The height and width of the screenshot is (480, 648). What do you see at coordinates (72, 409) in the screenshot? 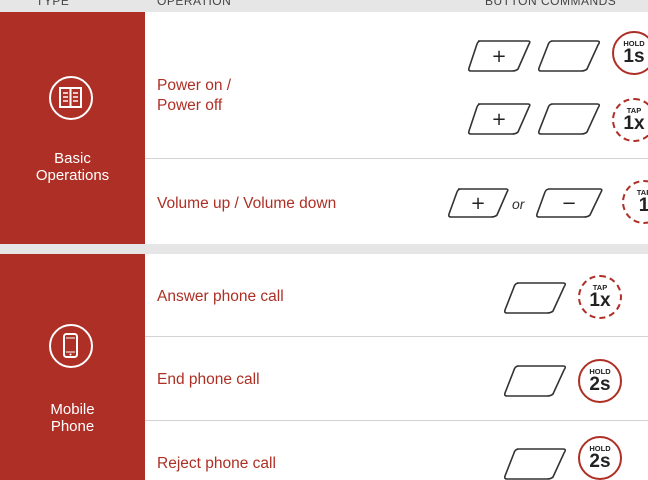
I see `category-label-line1: Mobile` at bounding box center [72, 409].